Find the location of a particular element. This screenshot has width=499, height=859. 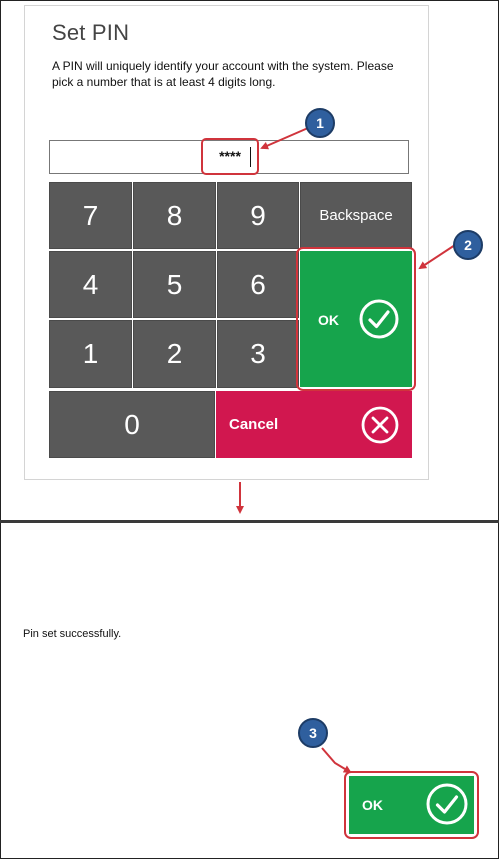

callout-badge-1: 1 is located at coordinates (320, 123).